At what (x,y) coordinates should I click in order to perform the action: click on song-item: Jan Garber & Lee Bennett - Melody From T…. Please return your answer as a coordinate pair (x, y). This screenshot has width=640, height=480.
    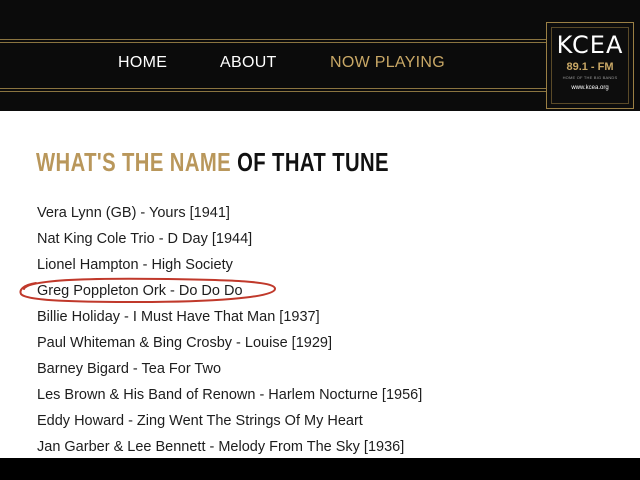
    Looking at the image, I should click on (229, 447).